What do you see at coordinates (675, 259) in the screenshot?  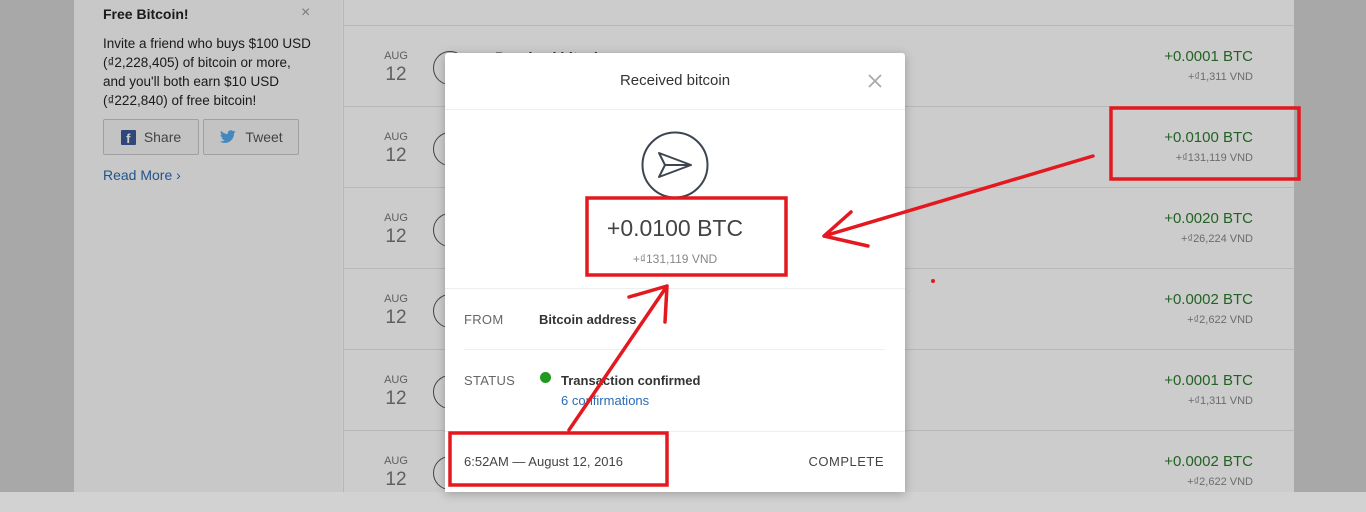 I see `modal-amount-vnd: +₫131,119 VND` at bounding box center [675, 259].